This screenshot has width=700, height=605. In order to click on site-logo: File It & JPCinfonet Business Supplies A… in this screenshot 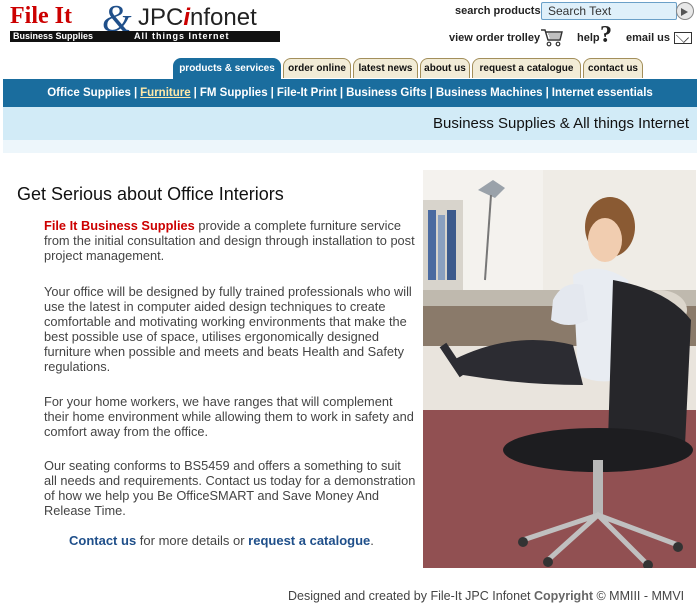, I will do `click(148, 21)`.